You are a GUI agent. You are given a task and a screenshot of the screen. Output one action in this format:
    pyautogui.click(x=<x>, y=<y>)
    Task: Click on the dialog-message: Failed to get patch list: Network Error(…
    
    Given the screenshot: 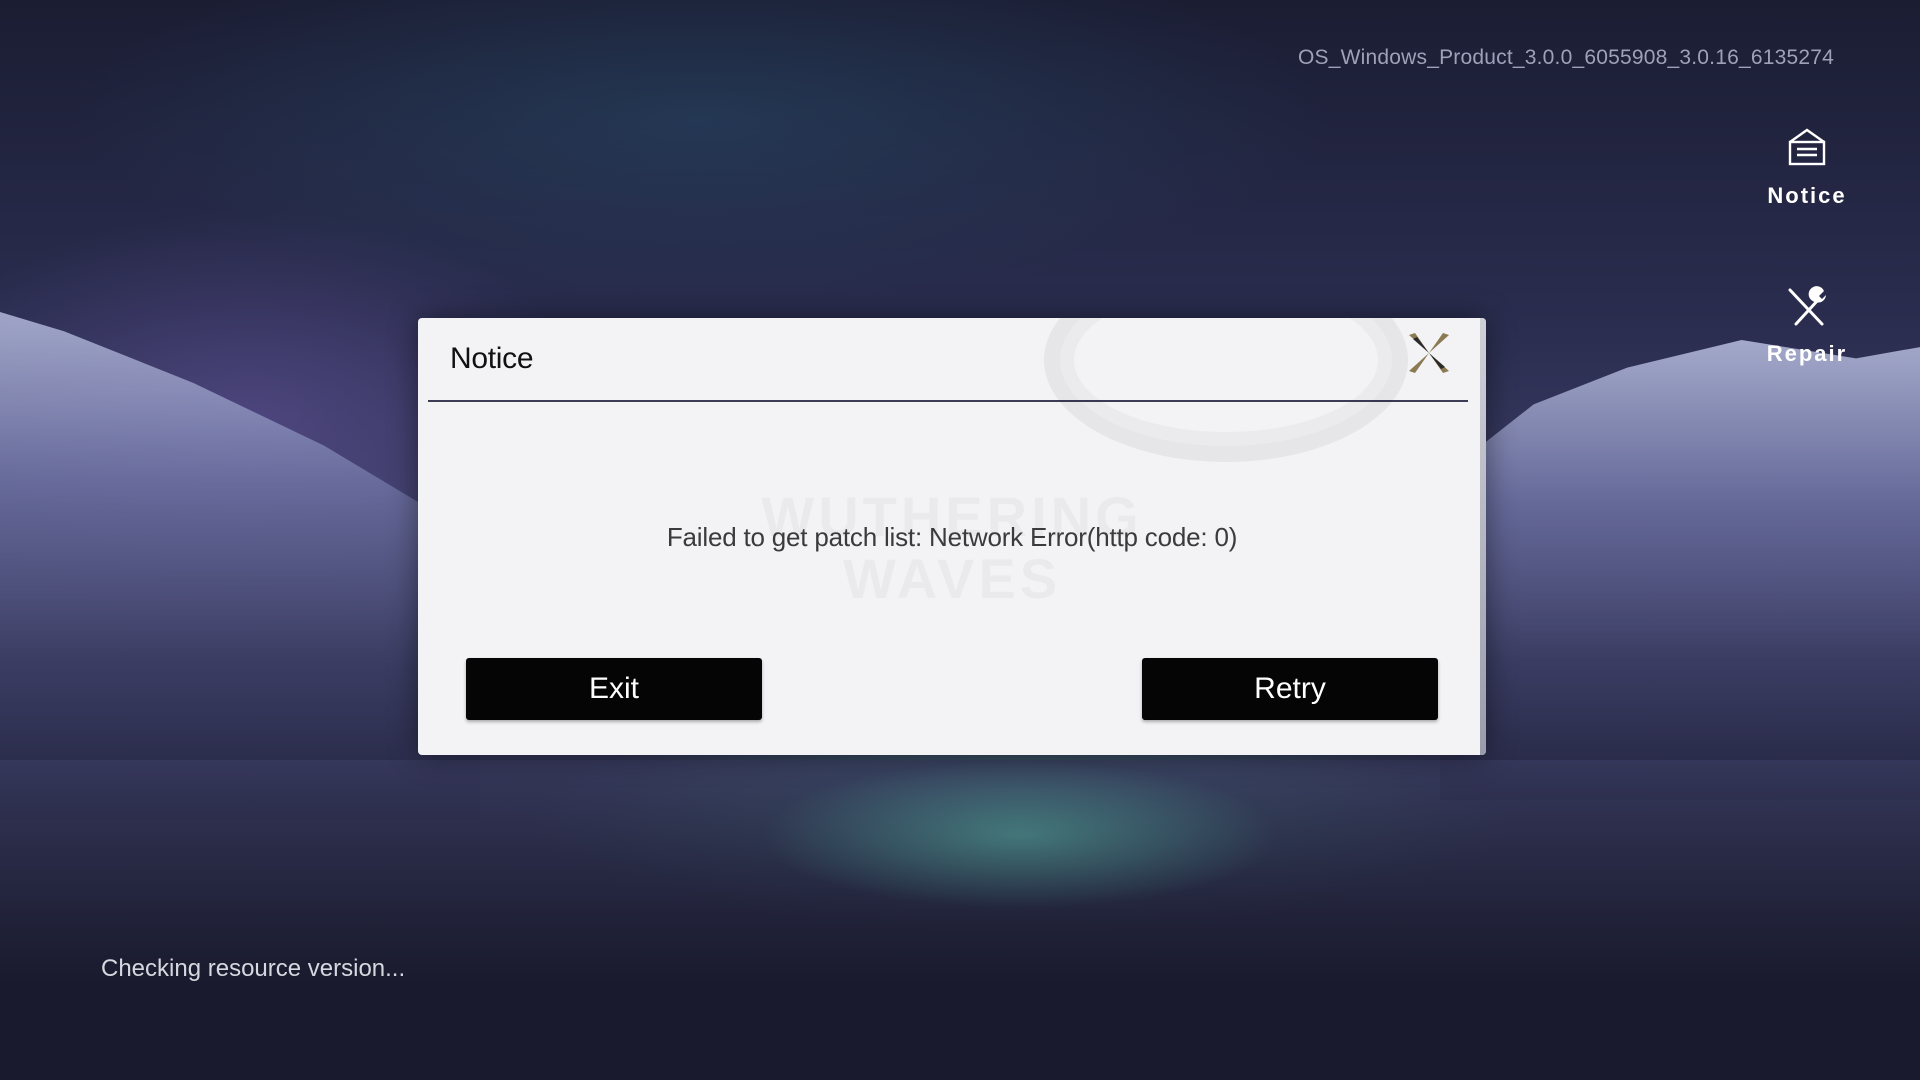 What is the action you would take?
    pyautogui.click(x=952, y=537)
    